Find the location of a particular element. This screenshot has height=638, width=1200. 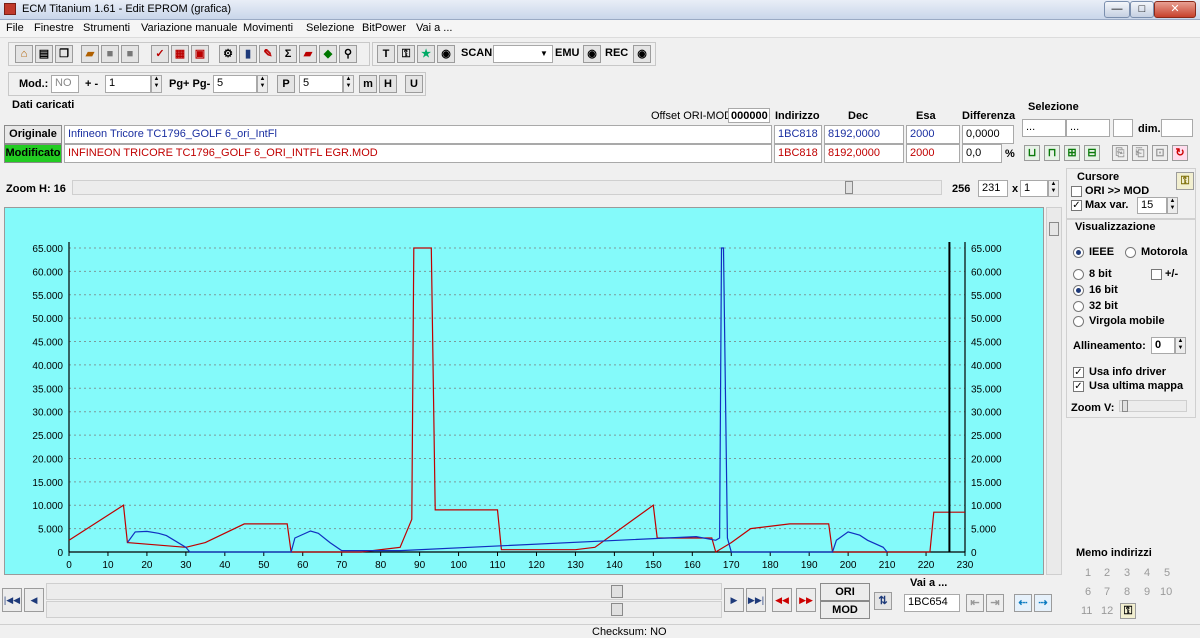

select-all-icon: ⊟ is located at coordinates (1092, 153).